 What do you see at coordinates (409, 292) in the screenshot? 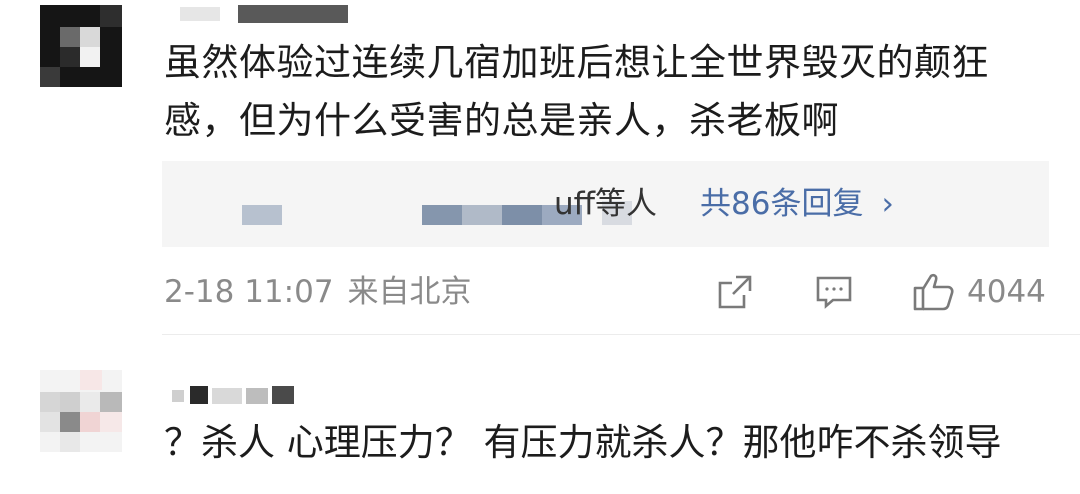
I see `location: 来自北京` at bounding box center [409, 292].